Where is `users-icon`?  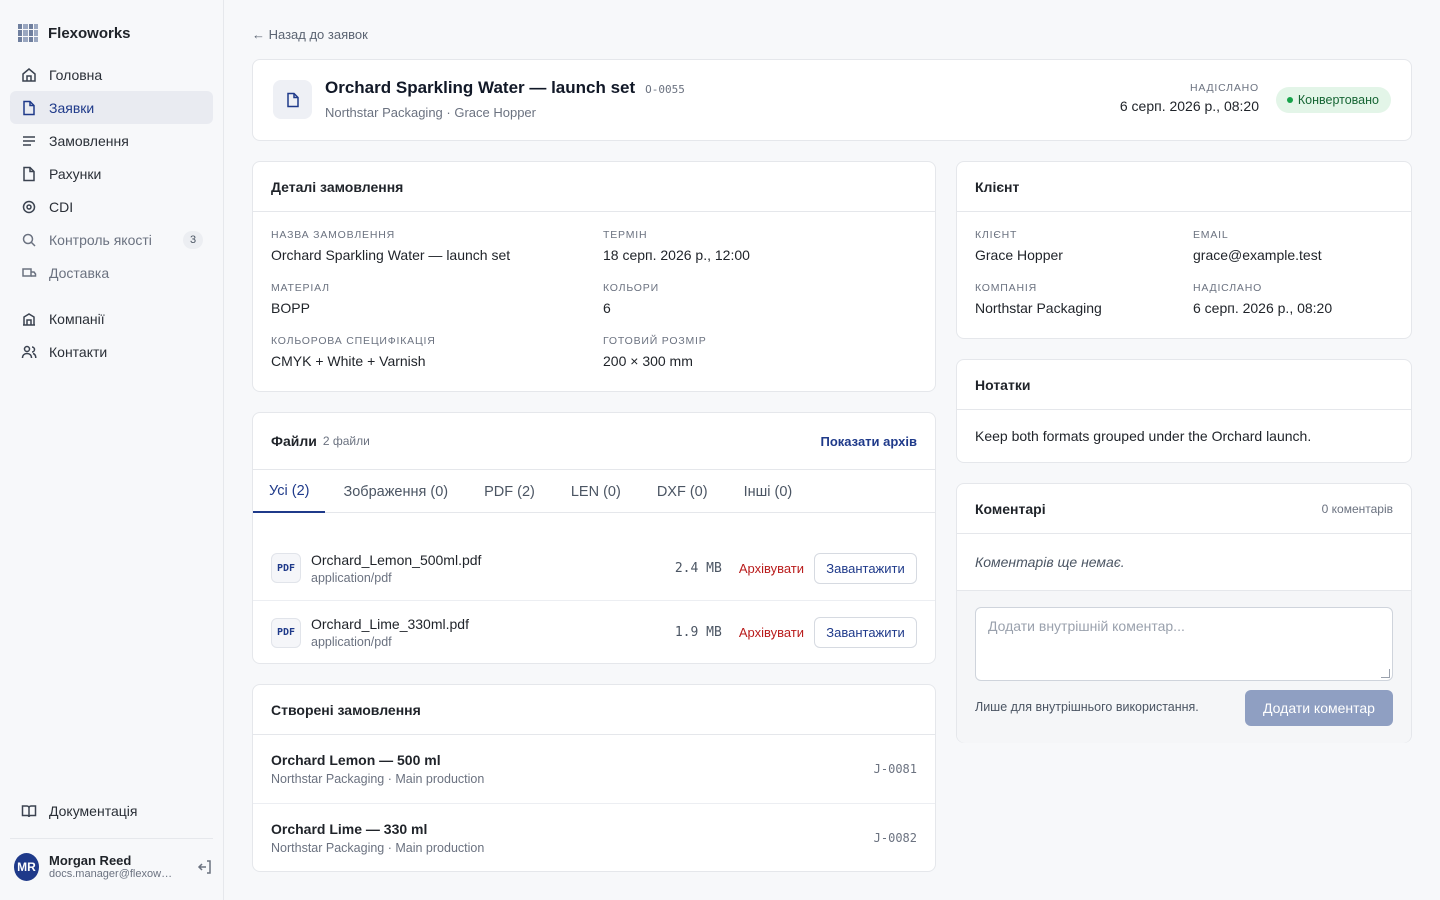 users-icon is located at coordinates (28, 351).